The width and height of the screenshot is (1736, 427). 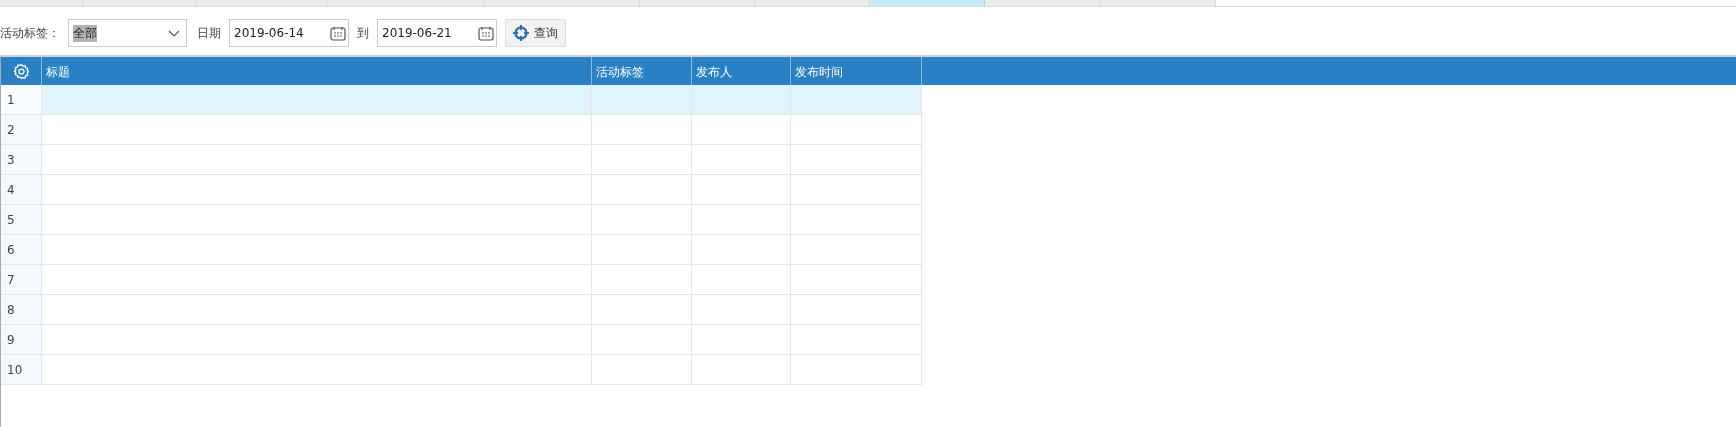 What do you see at coordinates (127, 33) in the screenshot?
I see `tag-select: 全部` at bounding box center [127, 33].